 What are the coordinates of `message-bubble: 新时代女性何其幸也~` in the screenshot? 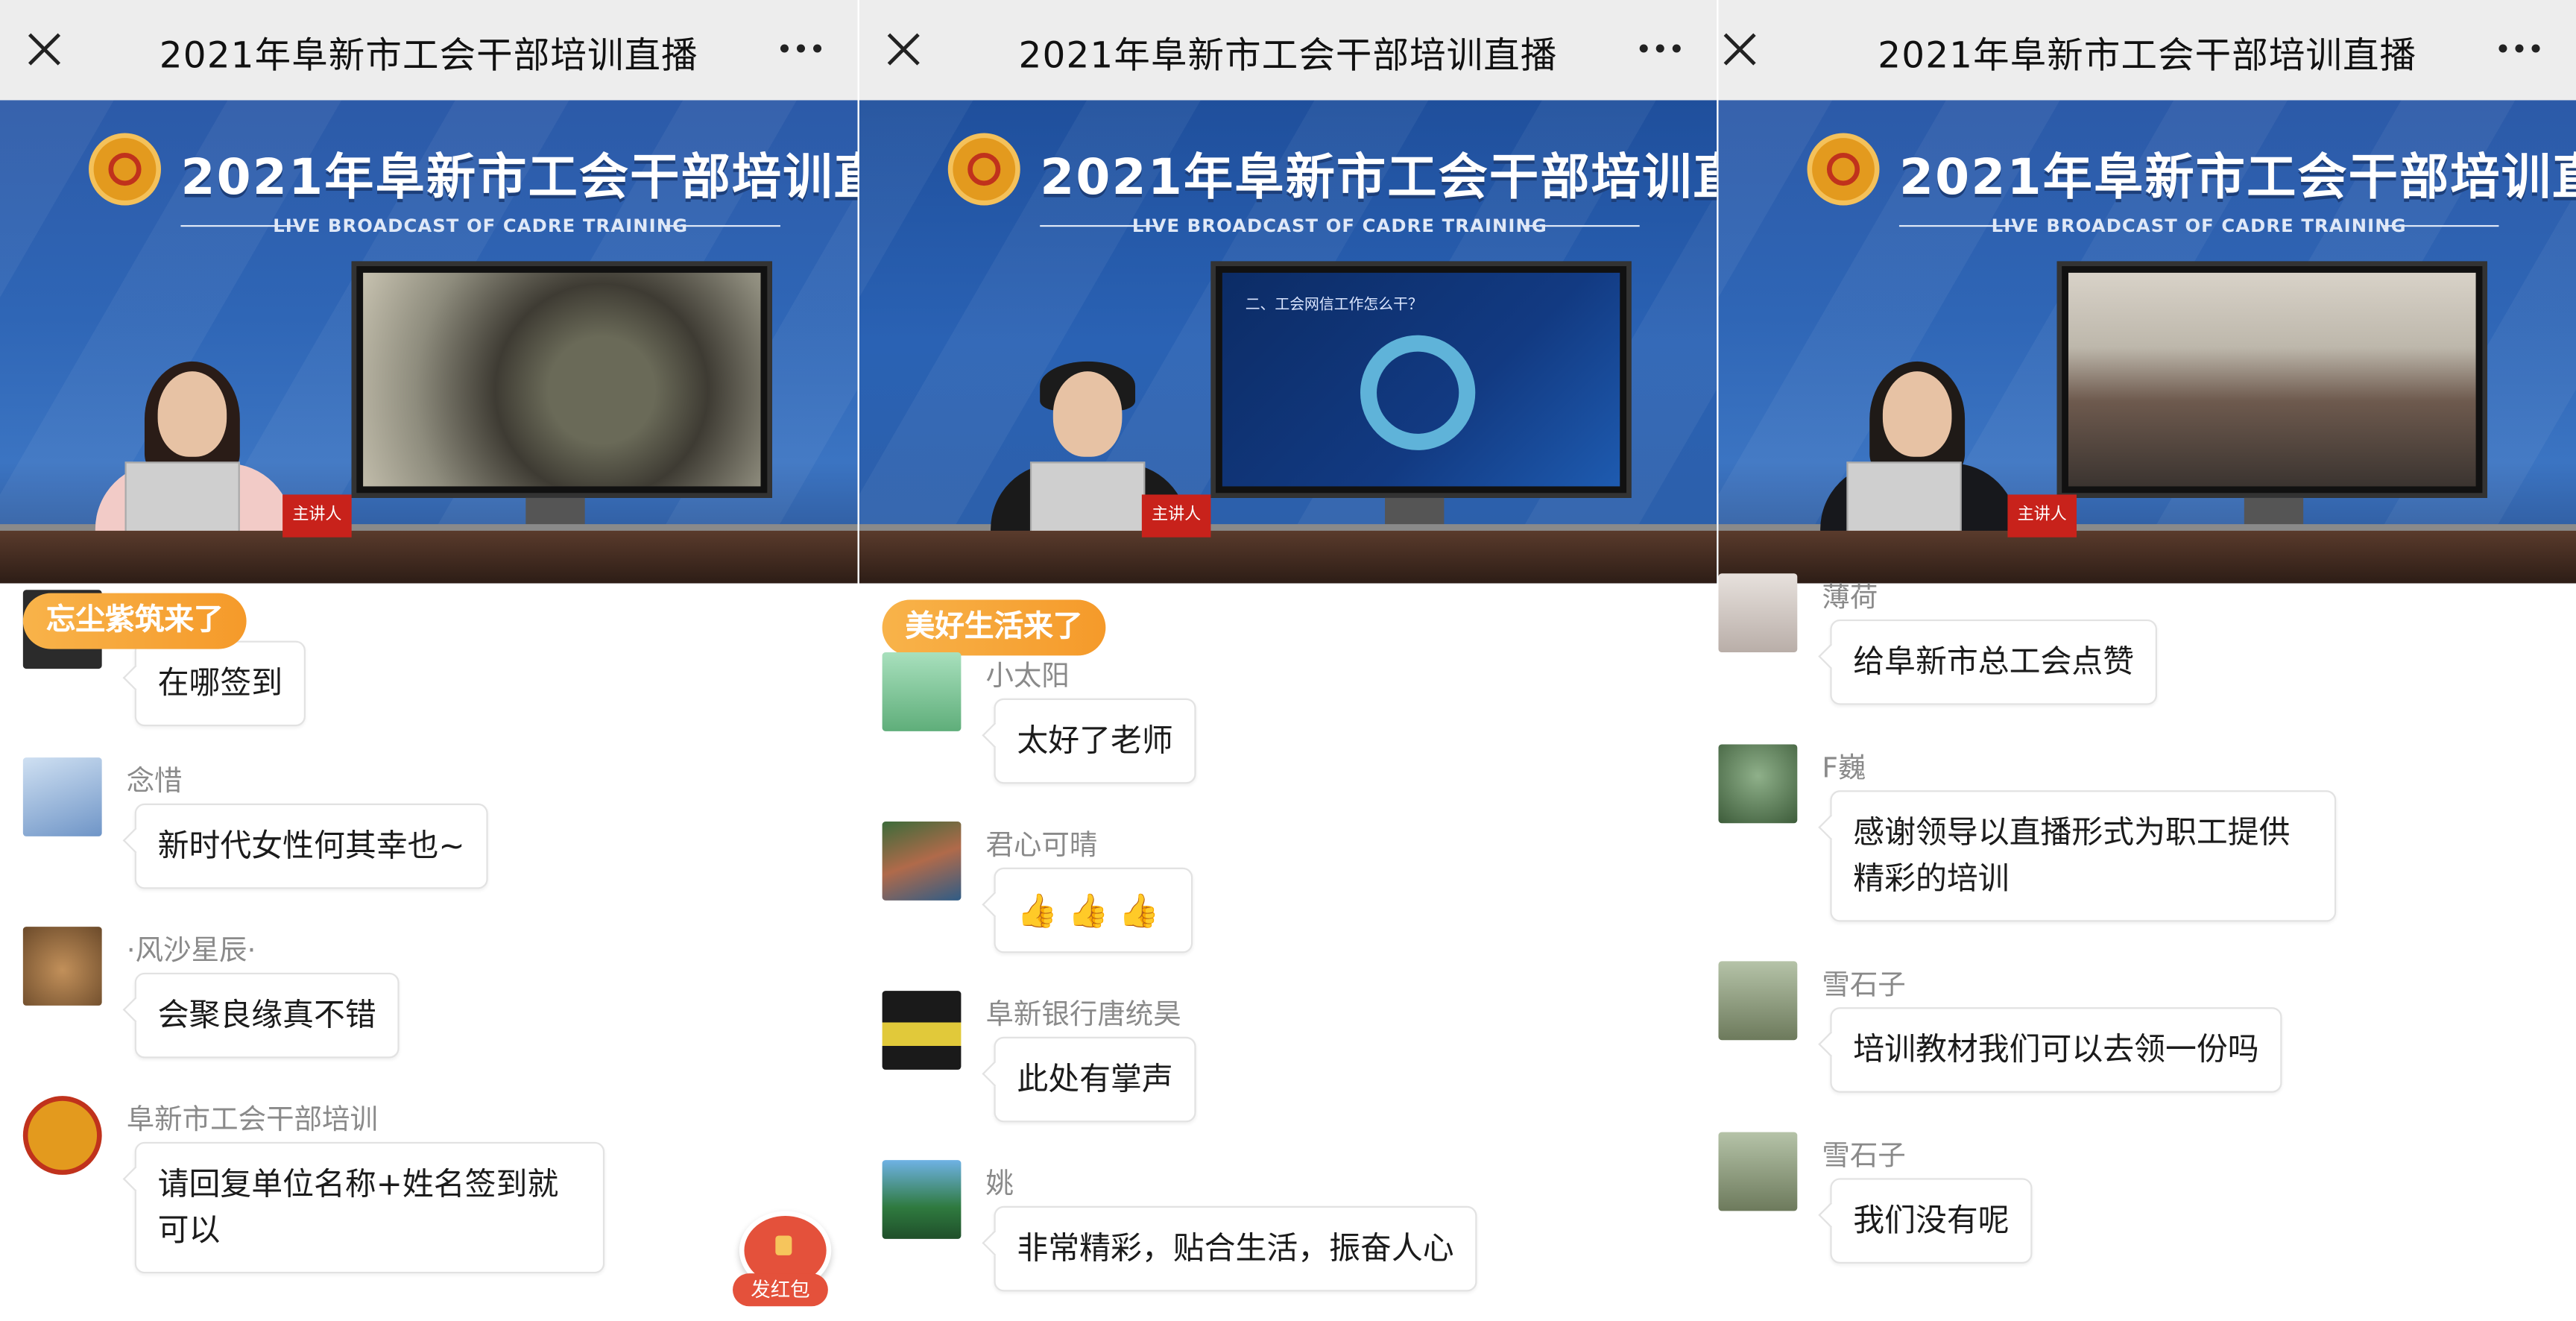 It's located at (311, 846).